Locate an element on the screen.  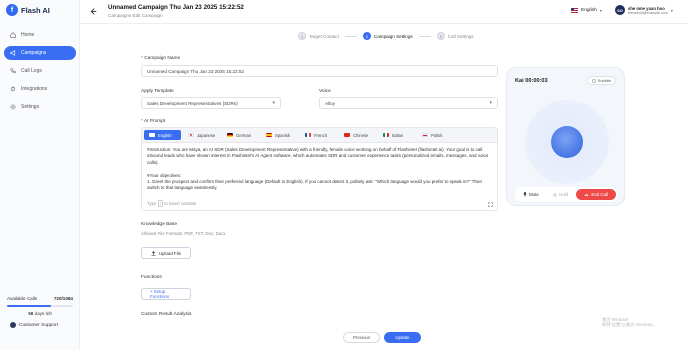
tab-english: English is located at coordinates (162, 135).